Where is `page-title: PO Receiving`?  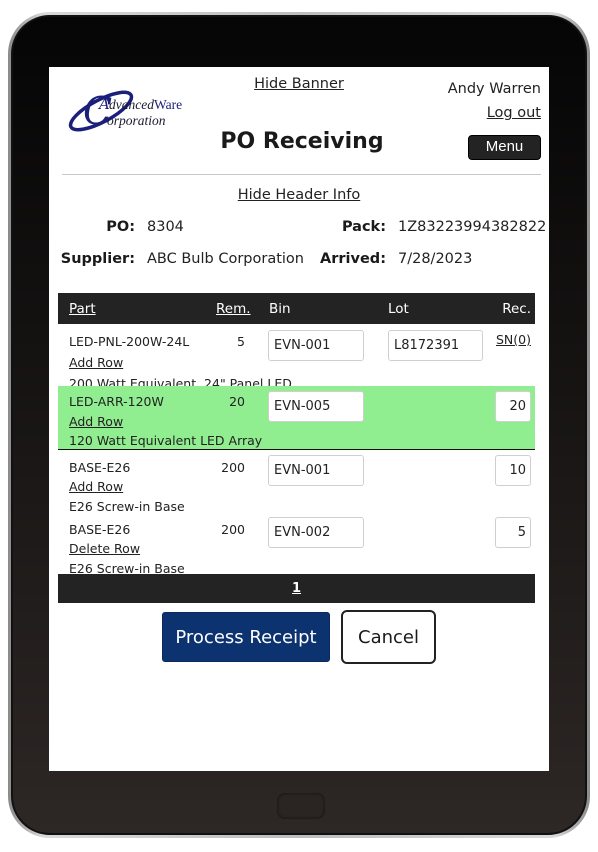 page-title: PO Receiving is located at coordinates (302, 141).